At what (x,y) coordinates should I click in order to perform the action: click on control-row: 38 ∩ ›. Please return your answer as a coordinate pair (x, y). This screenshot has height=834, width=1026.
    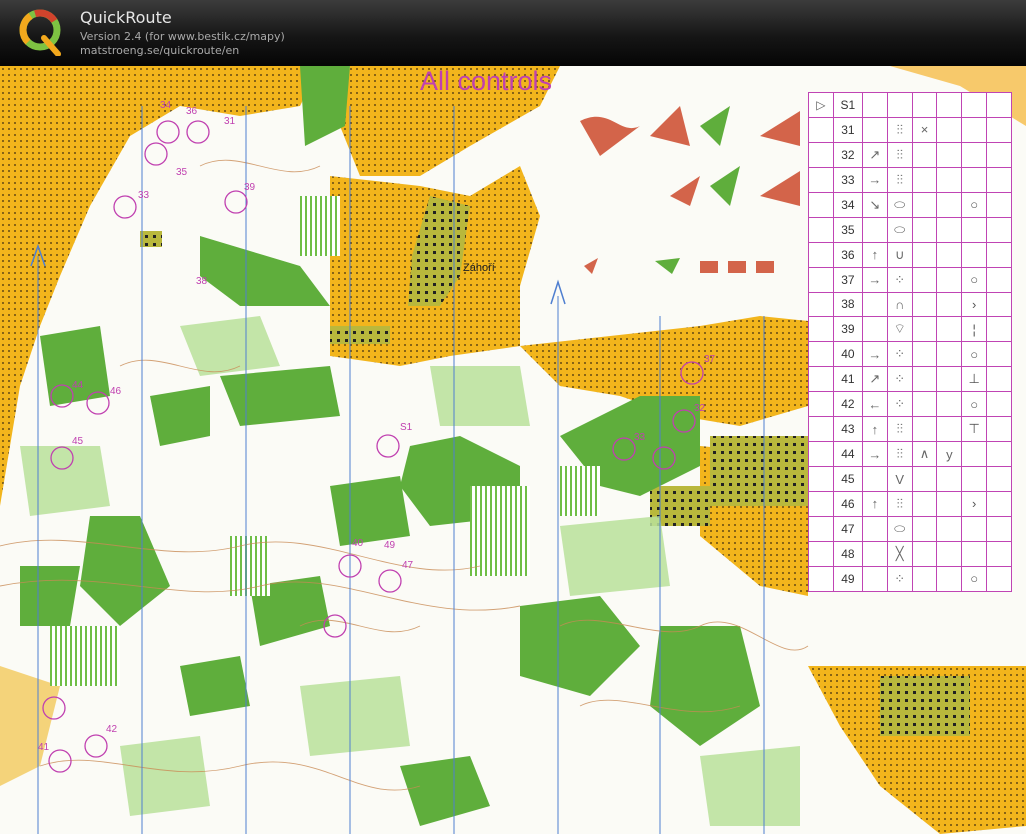
    Looking at the image, I should click on (910, 304).